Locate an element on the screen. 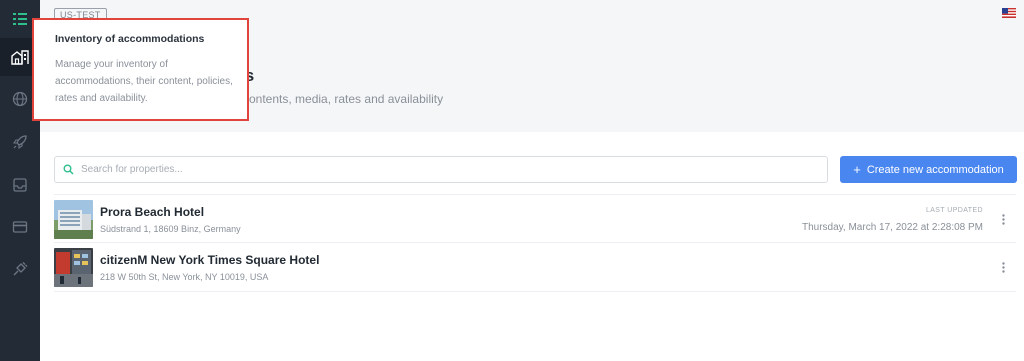 Image resolution: width=1024 pixels, height=361 pixels. plus-icon: + is located at coordinates (857, 169).